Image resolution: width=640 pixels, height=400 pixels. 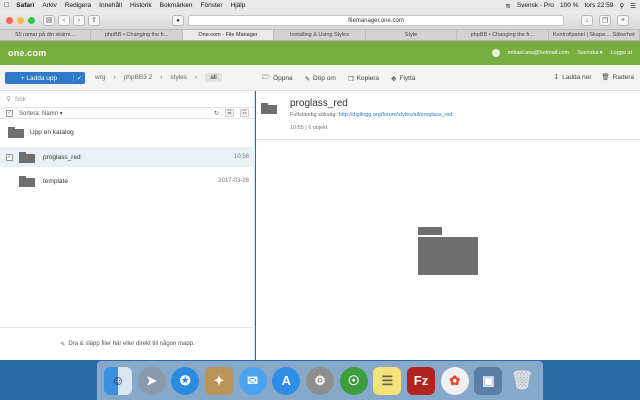 I want to click on menu-redigera: Redigera, so click(x=78, y=5).